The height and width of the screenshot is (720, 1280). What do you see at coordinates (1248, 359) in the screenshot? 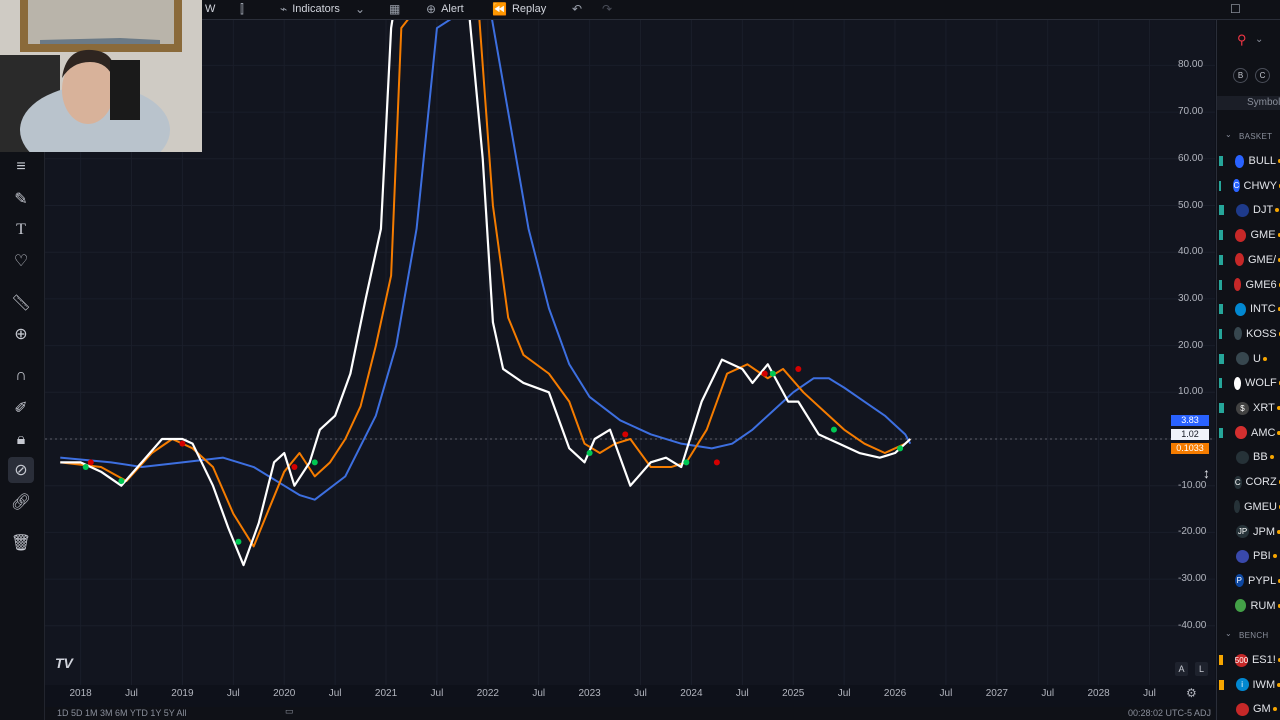
I see `watchlist-row: U` at bounding box center [1248, 359].